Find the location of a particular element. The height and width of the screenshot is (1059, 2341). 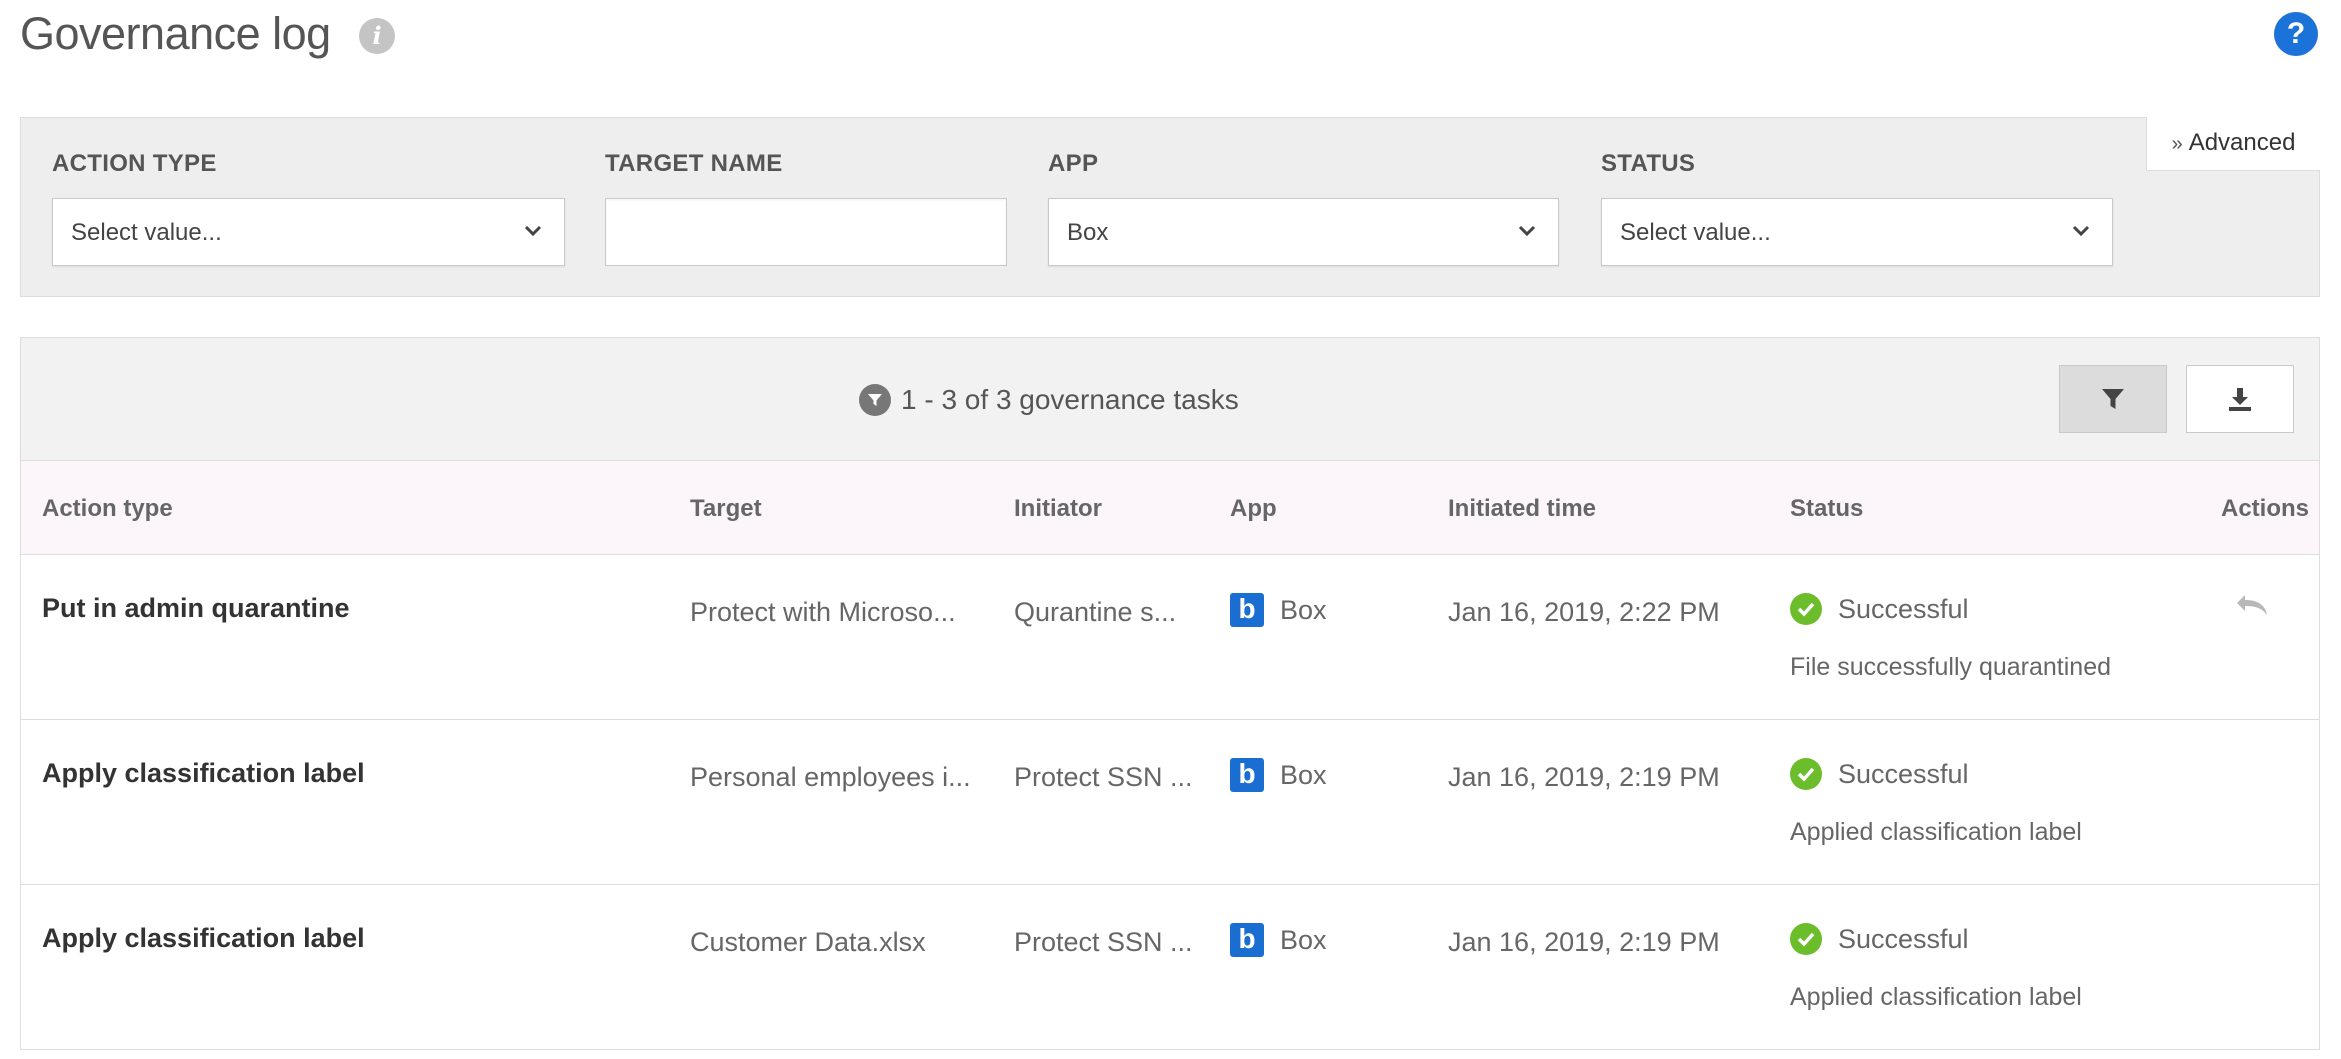

results-toolbar: 1 - 3 of 3 governance tasks is located at coordinates (1170, 399).